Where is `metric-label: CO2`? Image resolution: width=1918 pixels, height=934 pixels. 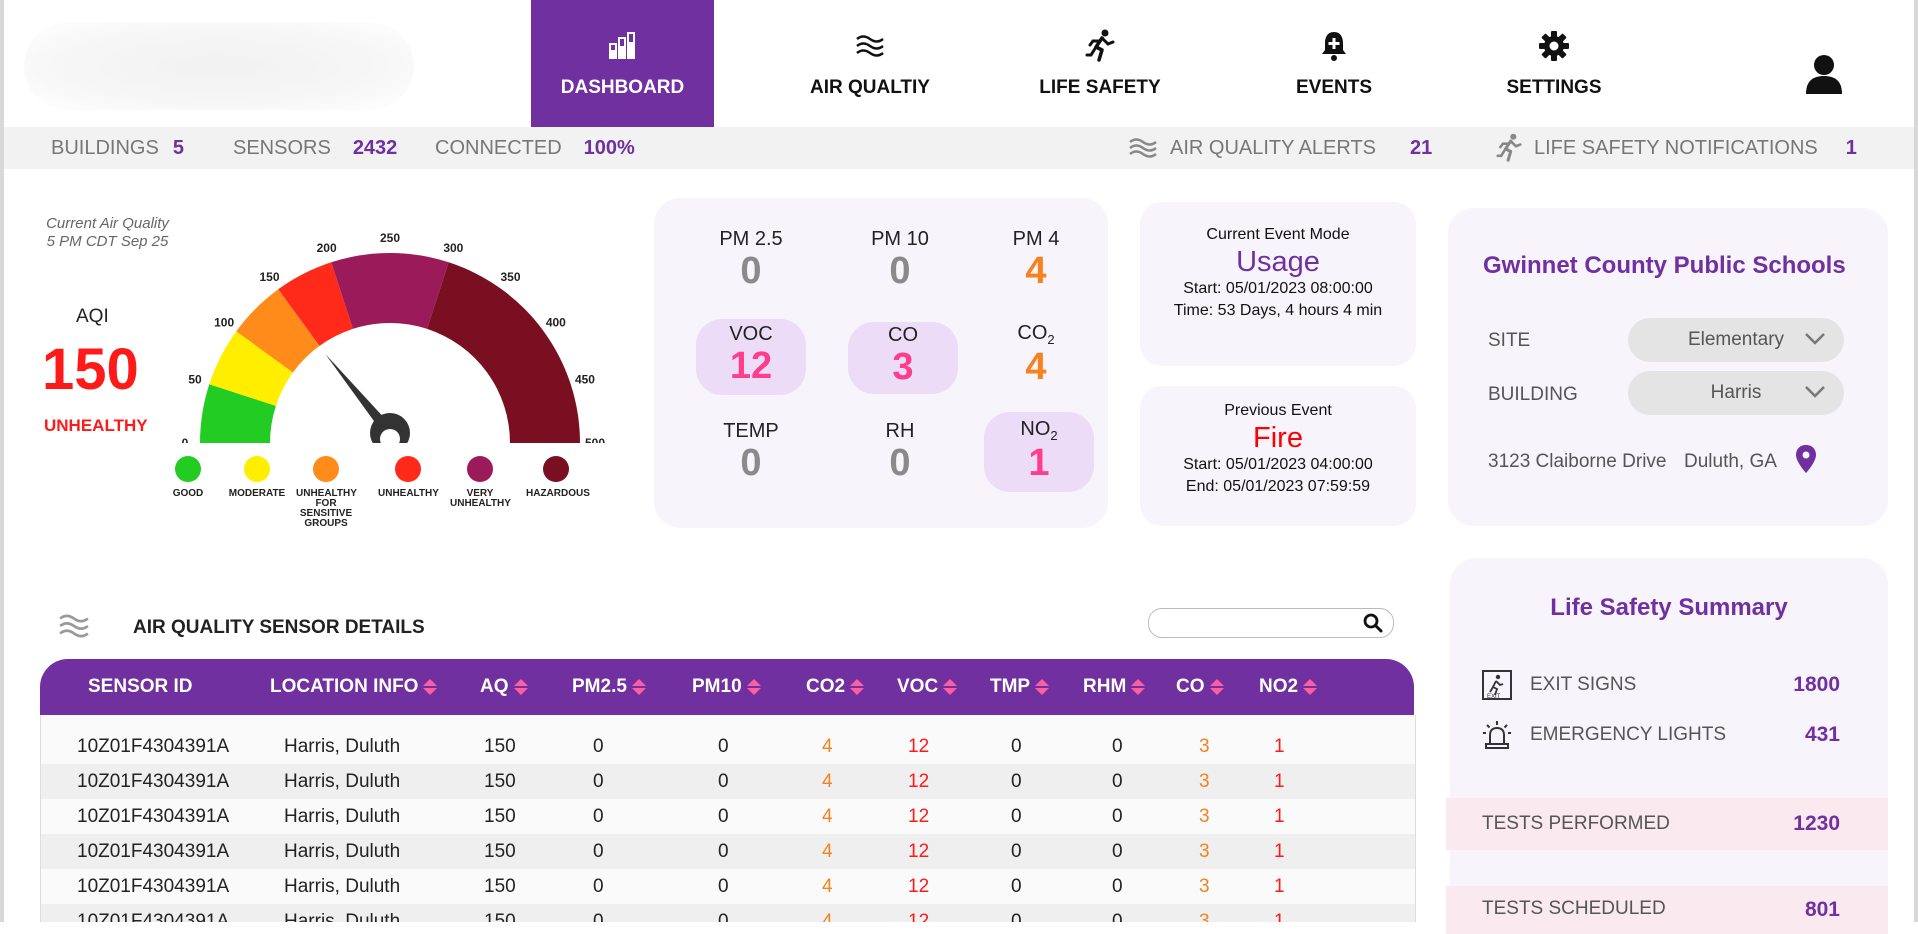
metric-label: CO2 is located at coordinates (1036, 334).